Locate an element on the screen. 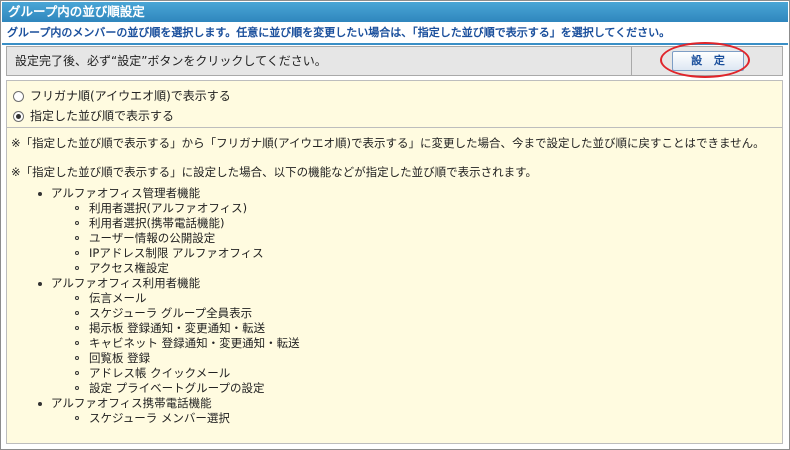 Image resolution: width=790 pixels, height=450 pixels. divider is located at coordinates (395, 44).